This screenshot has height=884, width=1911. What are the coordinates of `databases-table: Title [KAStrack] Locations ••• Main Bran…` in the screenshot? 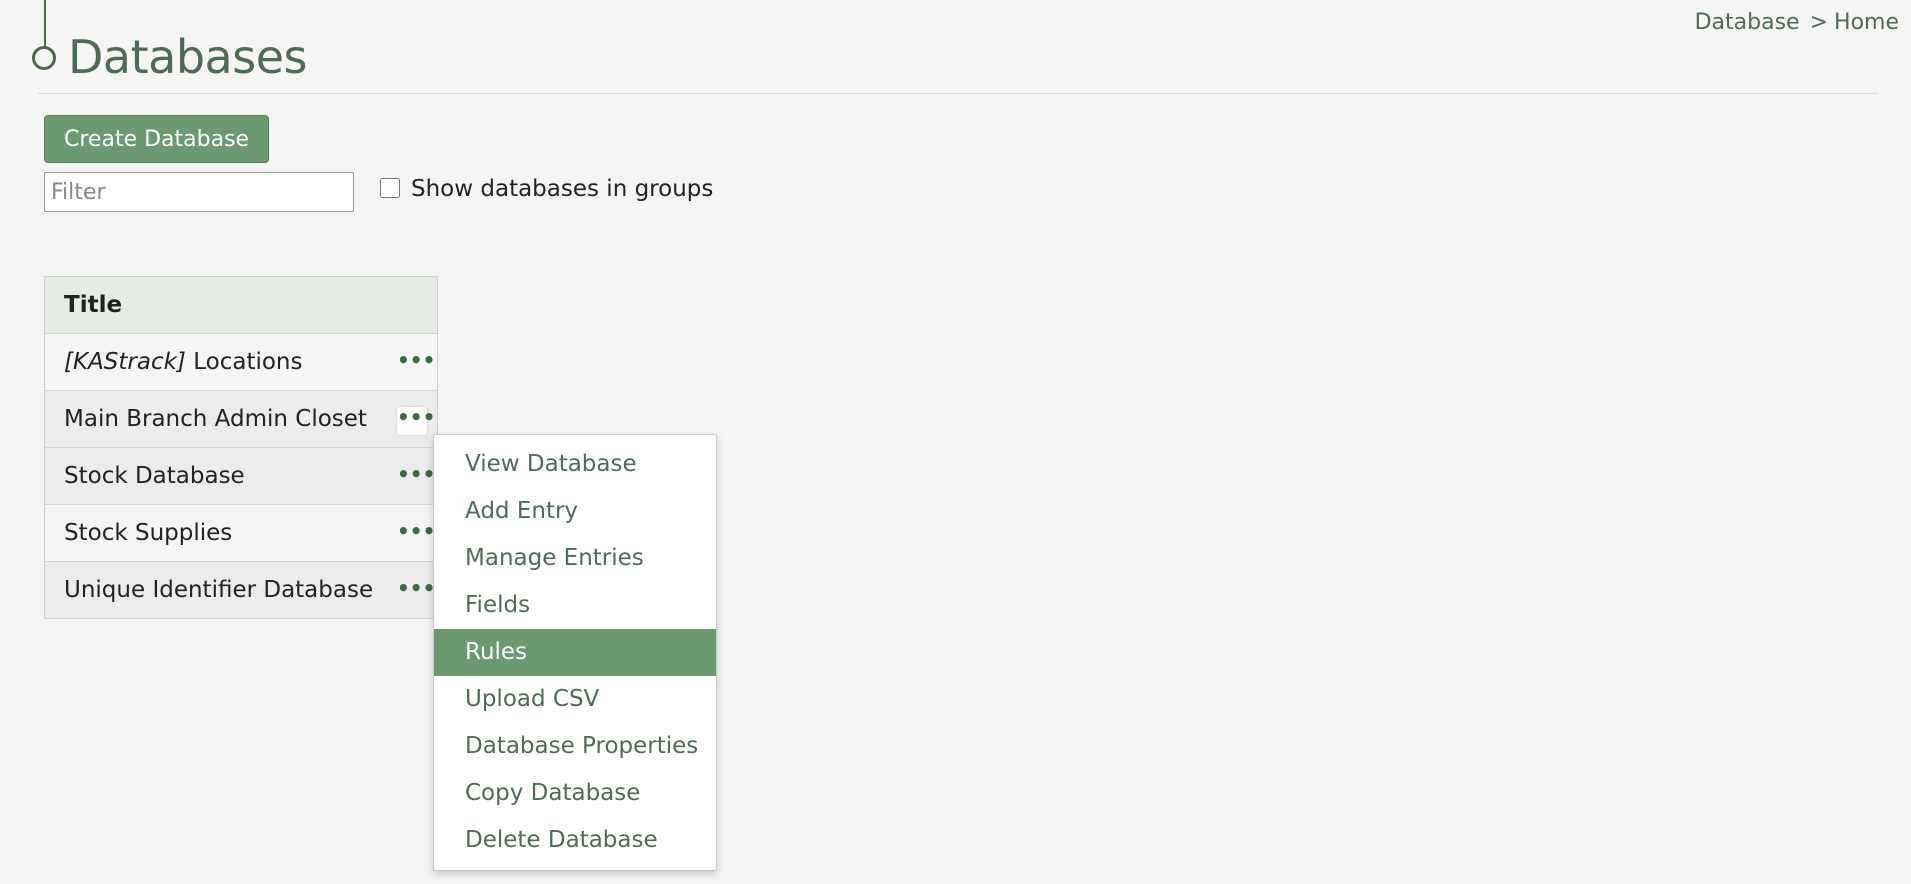 It's located at (241, 447).